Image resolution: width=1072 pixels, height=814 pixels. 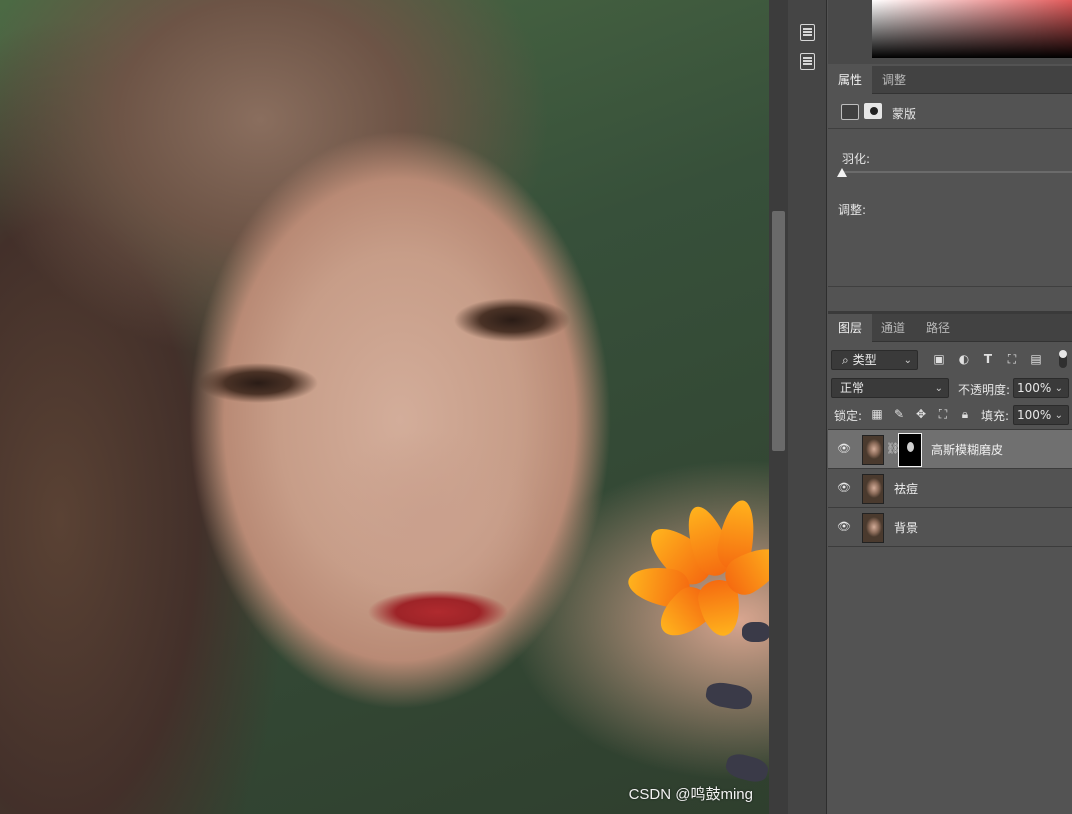 What do you see at coordinates (988, 359) in the screenshot?
I see `filter-type-icon: T` at bounding box center [988, 359].